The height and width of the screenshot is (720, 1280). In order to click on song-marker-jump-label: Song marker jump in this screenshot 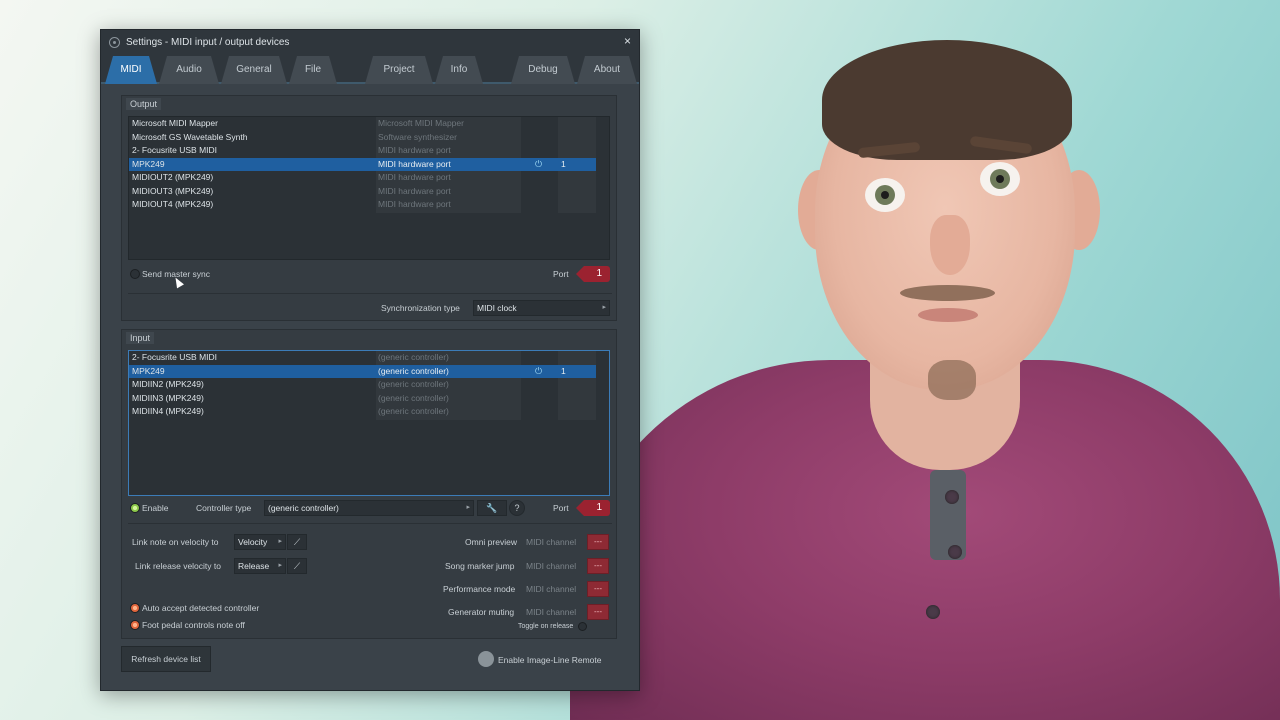, I will do `click(480, 566)`.